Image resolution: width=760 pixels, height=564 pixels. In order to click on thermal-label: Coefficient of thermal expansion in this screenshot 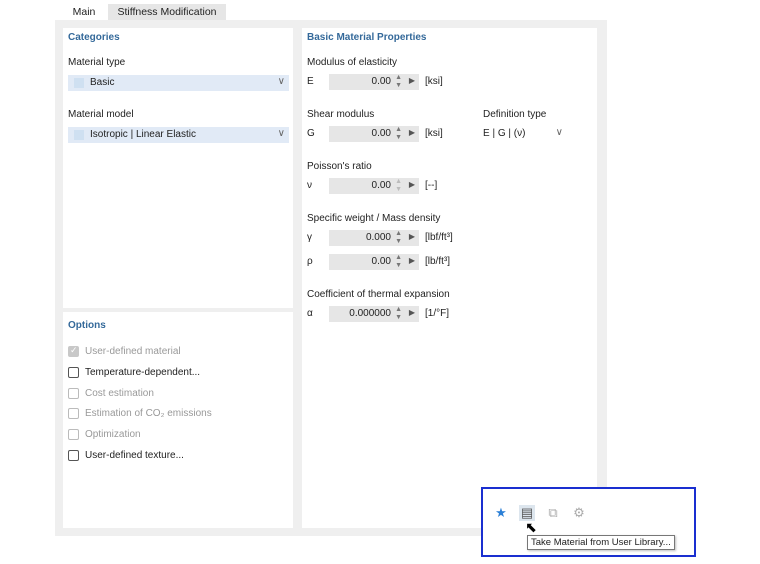, I will do `click(378, 294)`.